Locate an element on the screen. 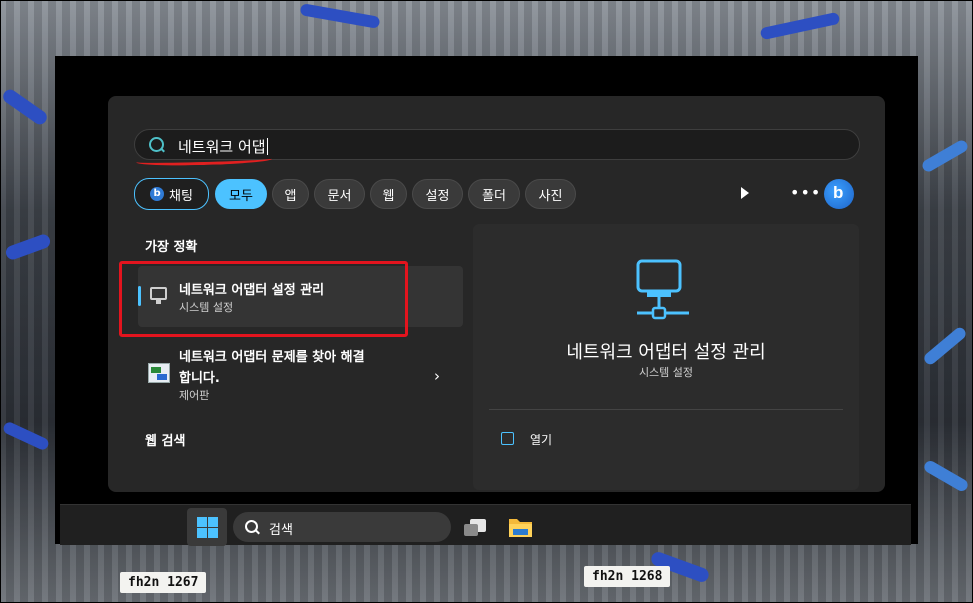  filter-label: 사진 is located at coordinates (550, 196).